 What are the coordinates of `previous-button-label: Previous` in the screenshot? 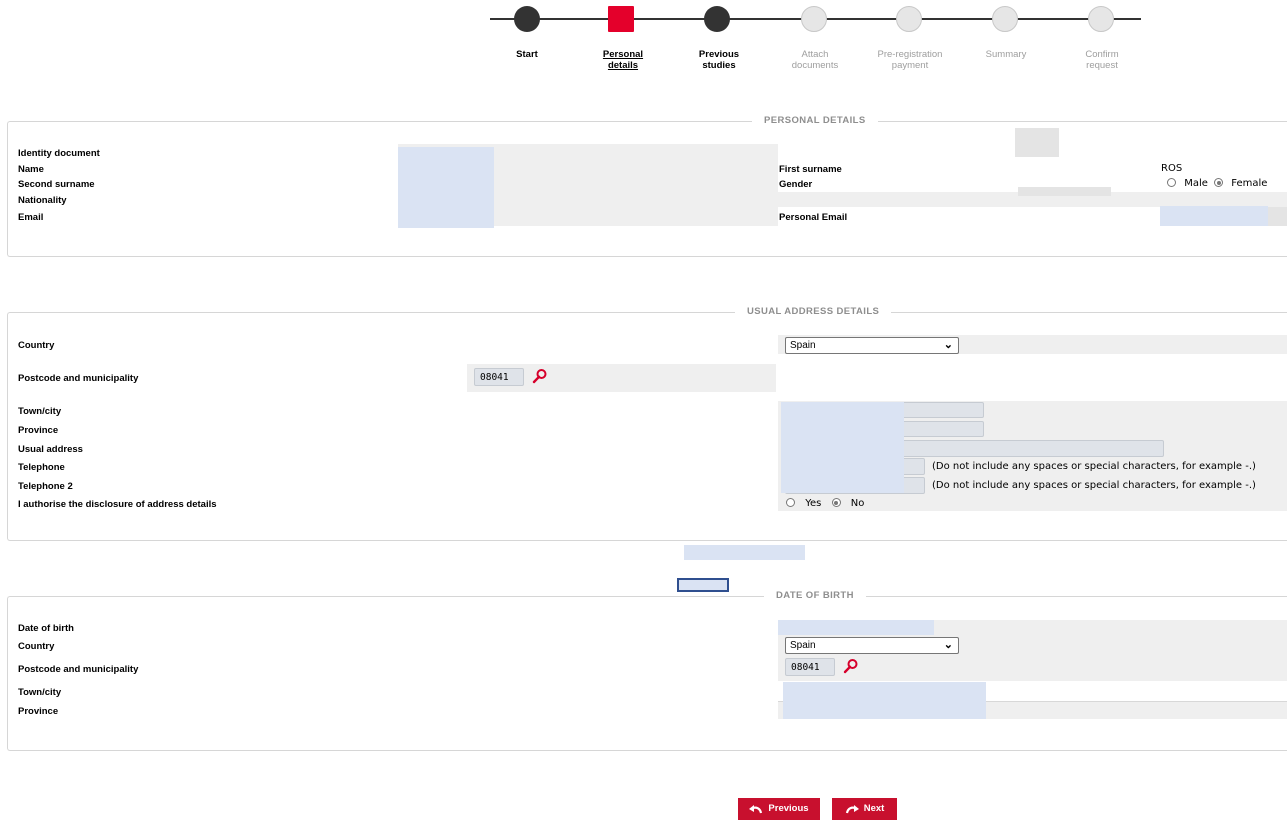 It's located at (788, 808).